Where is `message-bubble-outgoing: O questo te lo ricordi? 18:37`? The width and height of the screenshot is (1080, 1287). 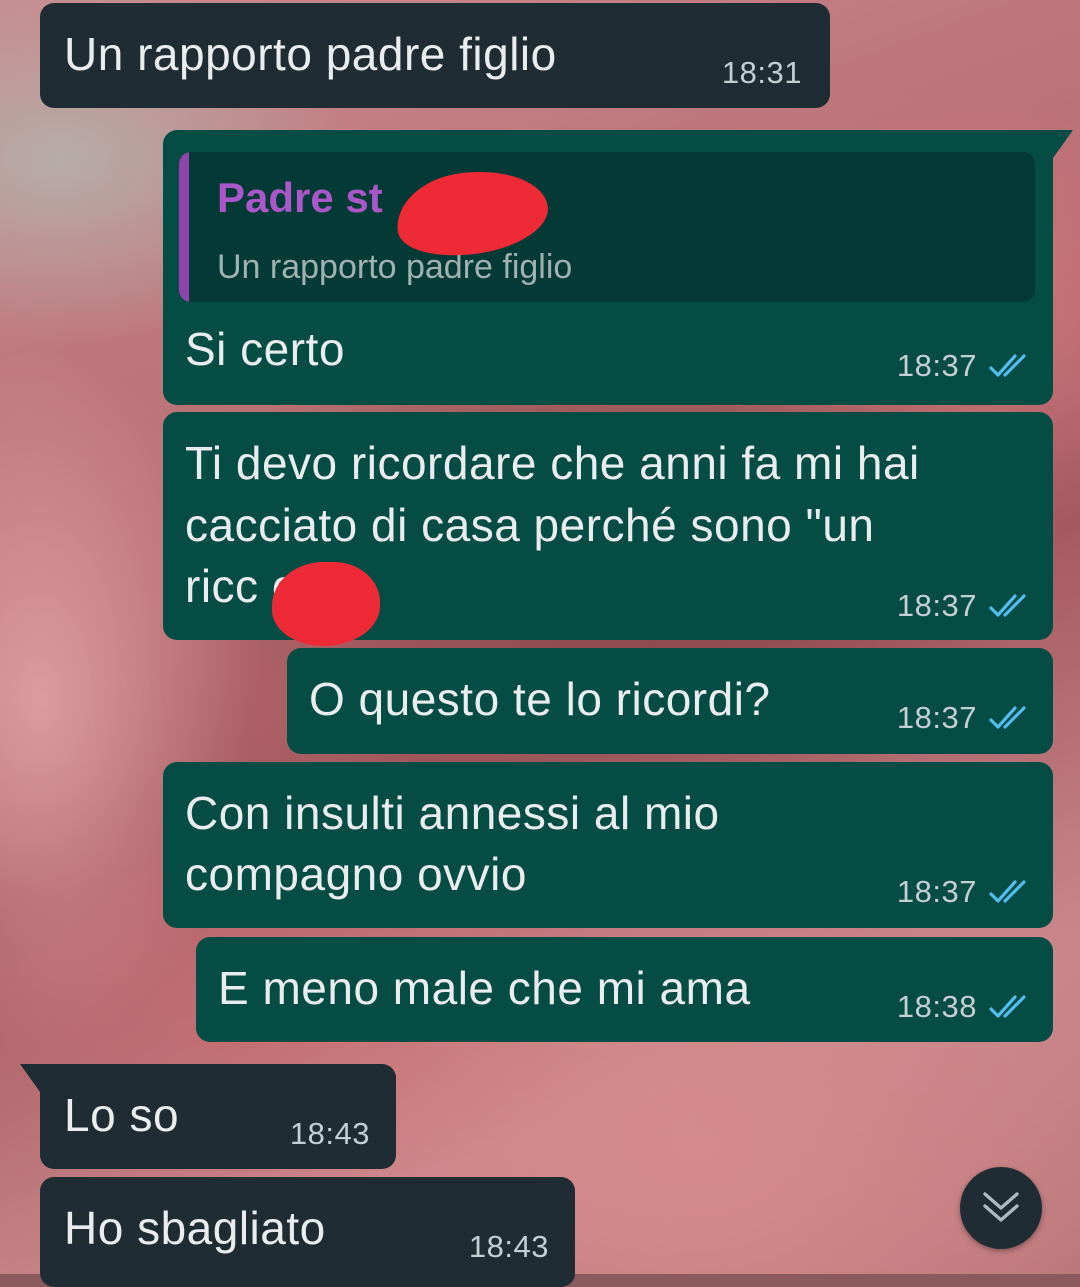 message-bubble-outgoing: O questo te lo ricordi? 18:37 is located at coordinates (670, 701).